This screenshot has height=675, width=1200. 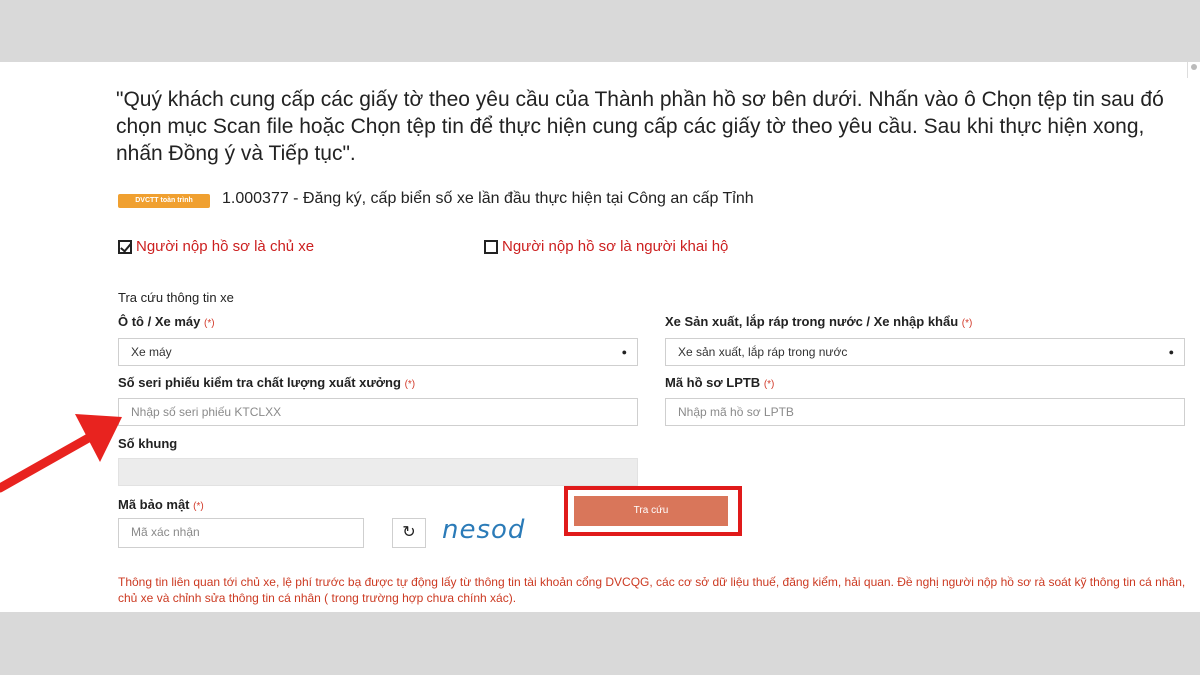 I want to click on origin-value: Xe sản xuất, lắp ráp trong nước, so click(x=763, y=352).